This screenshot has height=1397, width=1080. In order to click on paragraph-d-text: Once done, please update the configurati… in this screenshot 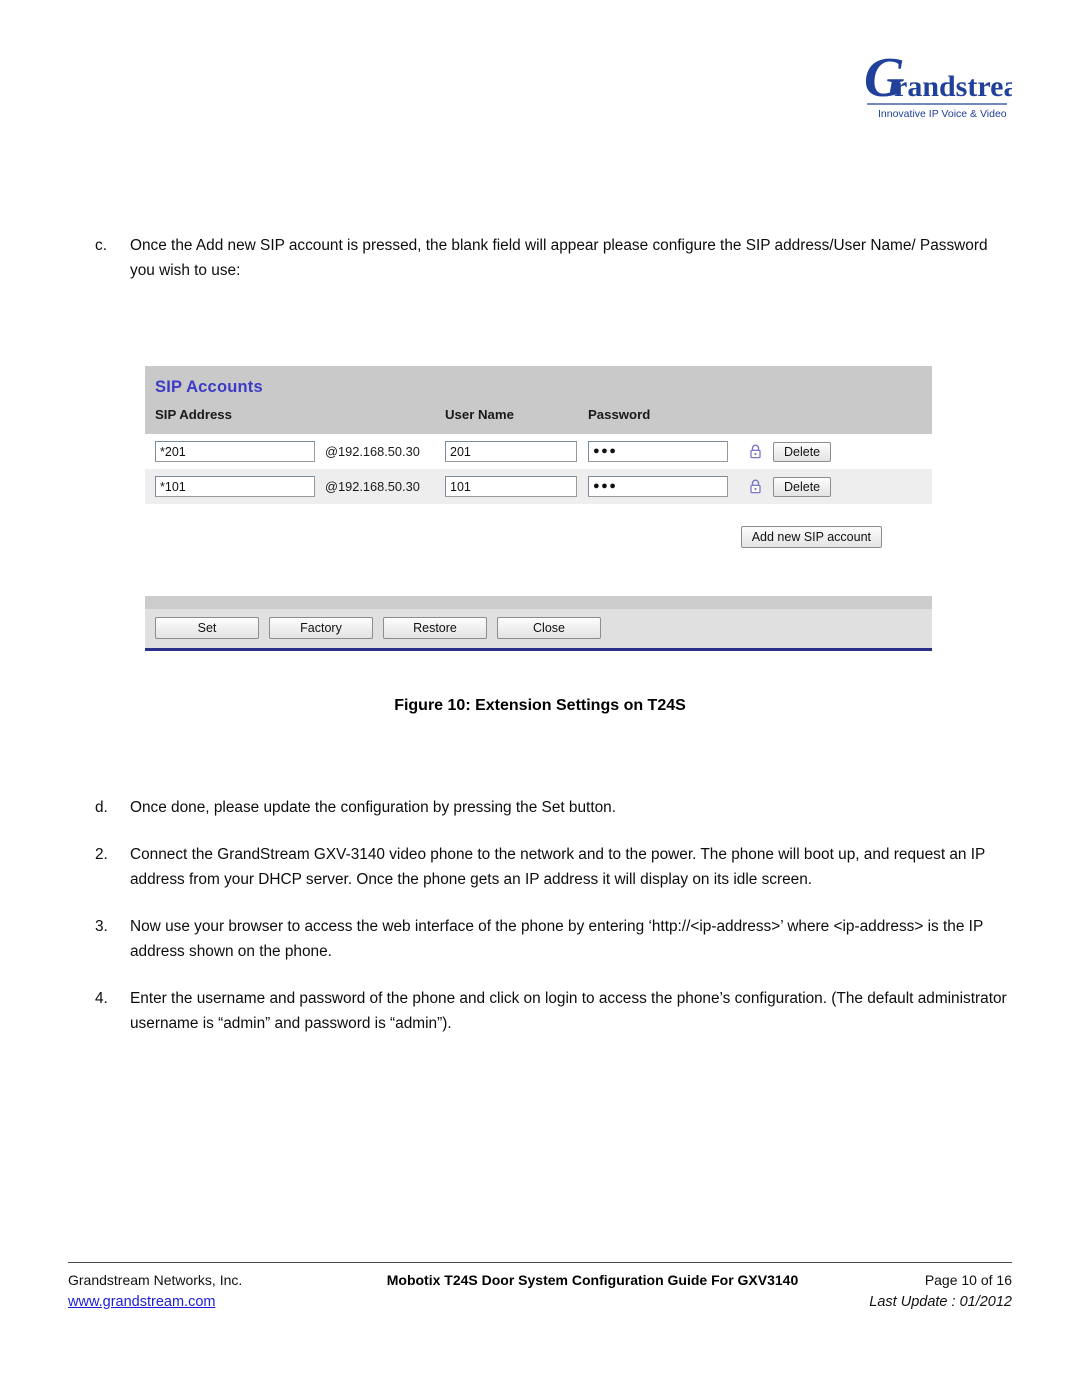, I will do `click(373, 807)`.